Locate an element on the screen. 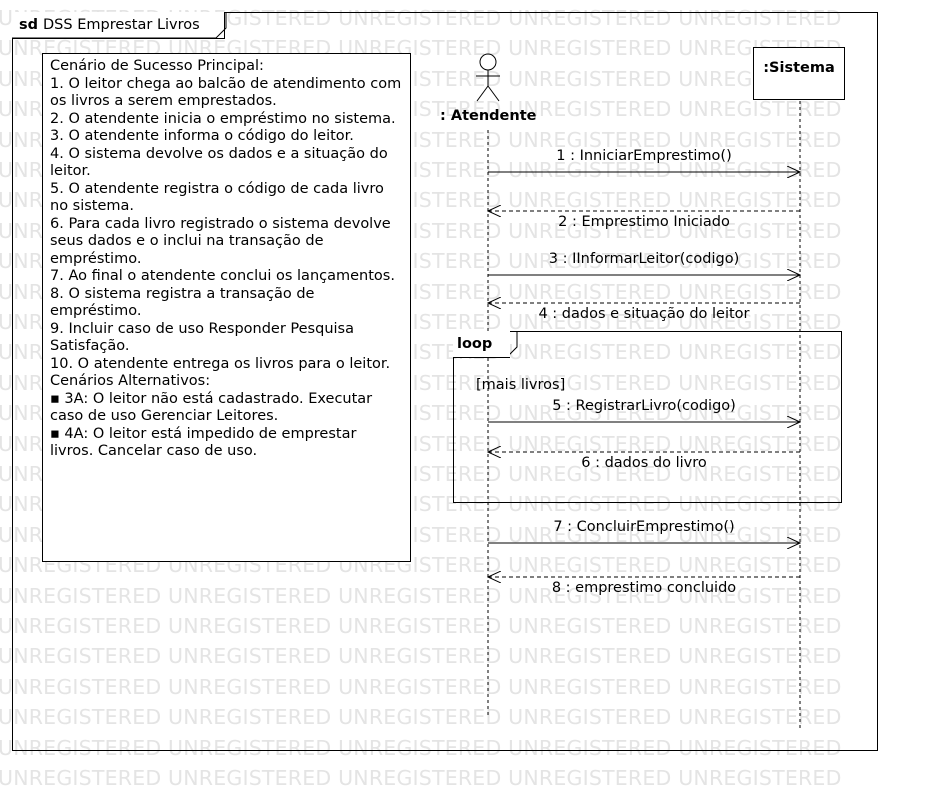 This screenshot has width=926, height=801. system-name: :Sistema is located at coordinates (799, 68).